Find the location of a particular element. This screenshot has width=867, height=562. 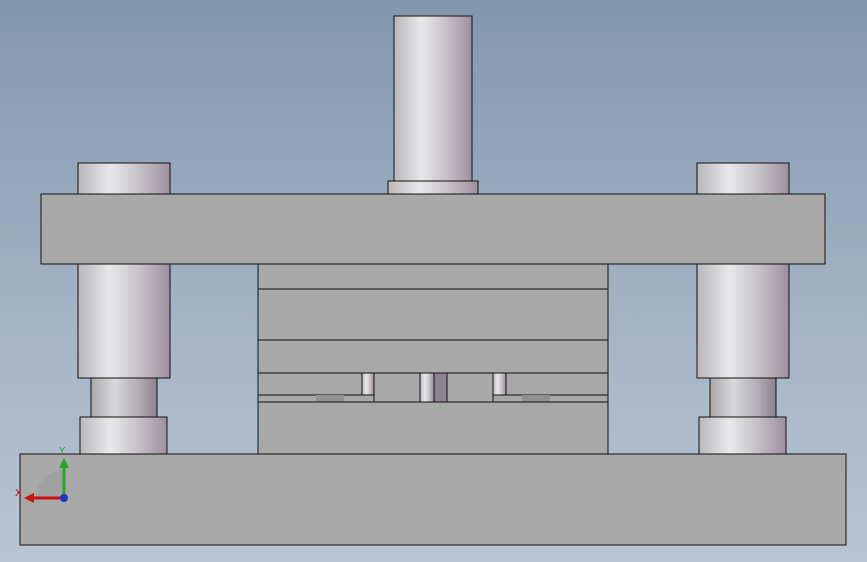

punch-right is located at coordinates (499, 384).